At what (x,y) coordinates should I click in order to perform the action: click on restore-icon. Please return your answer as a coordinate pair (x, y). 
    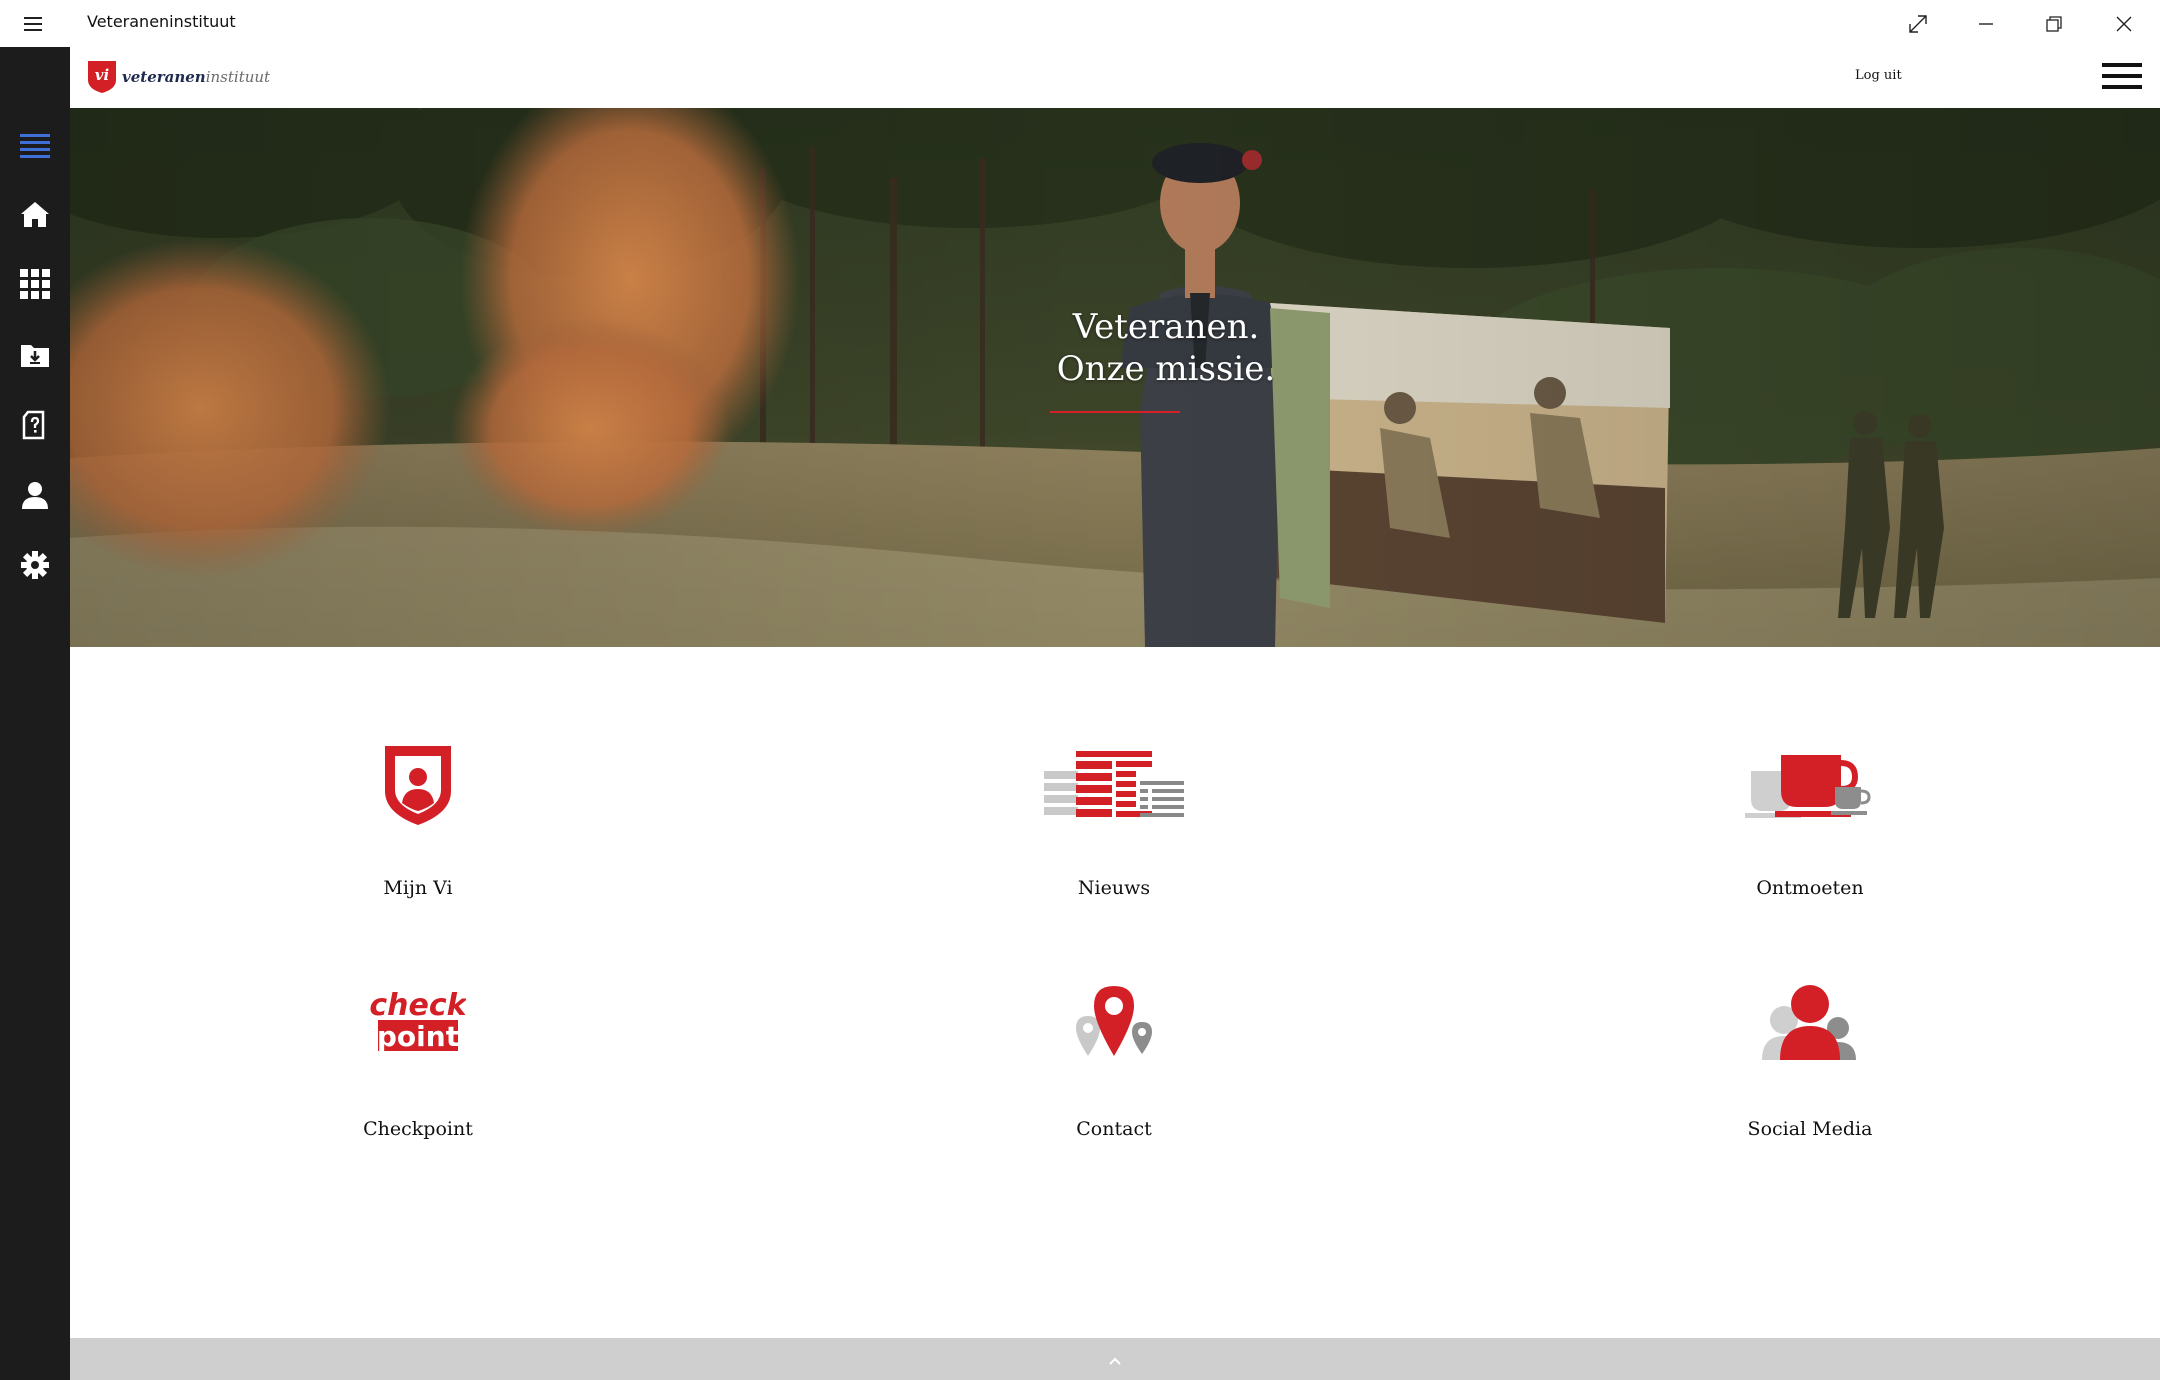
    Looking at the image, I should click on (2054, 23).